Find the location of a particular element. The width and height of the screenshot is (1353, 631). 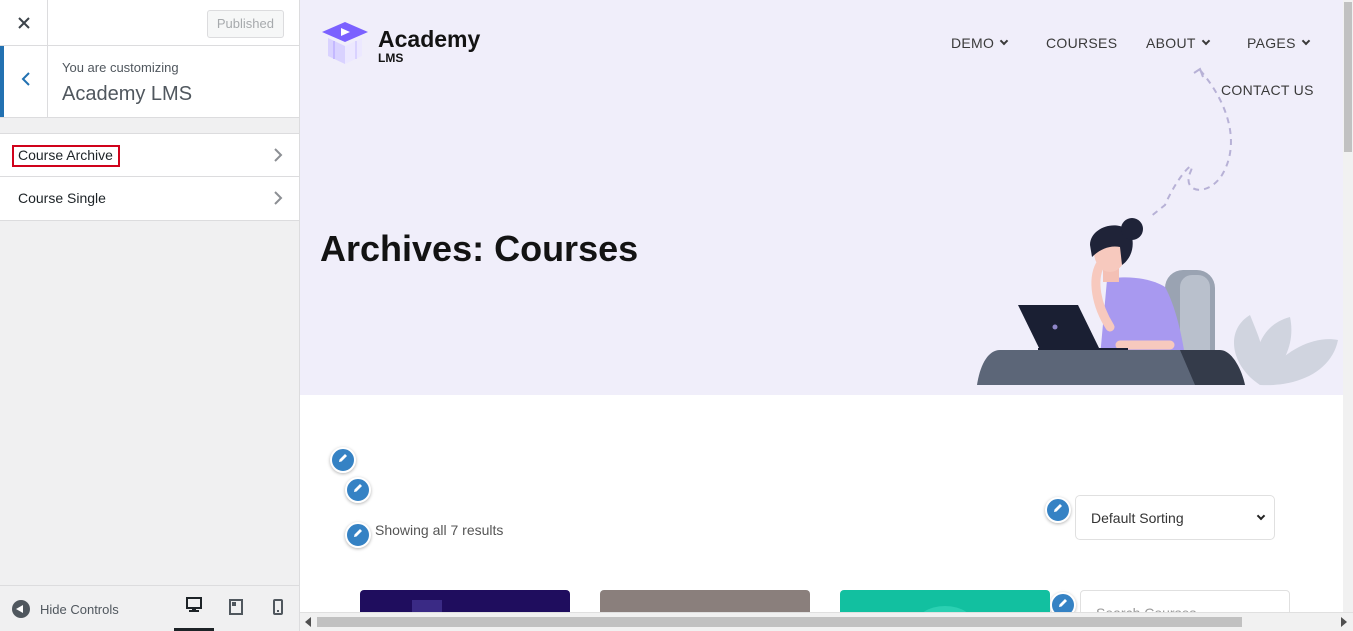

graduation-cap-icon is located at coordinates (345, 45).